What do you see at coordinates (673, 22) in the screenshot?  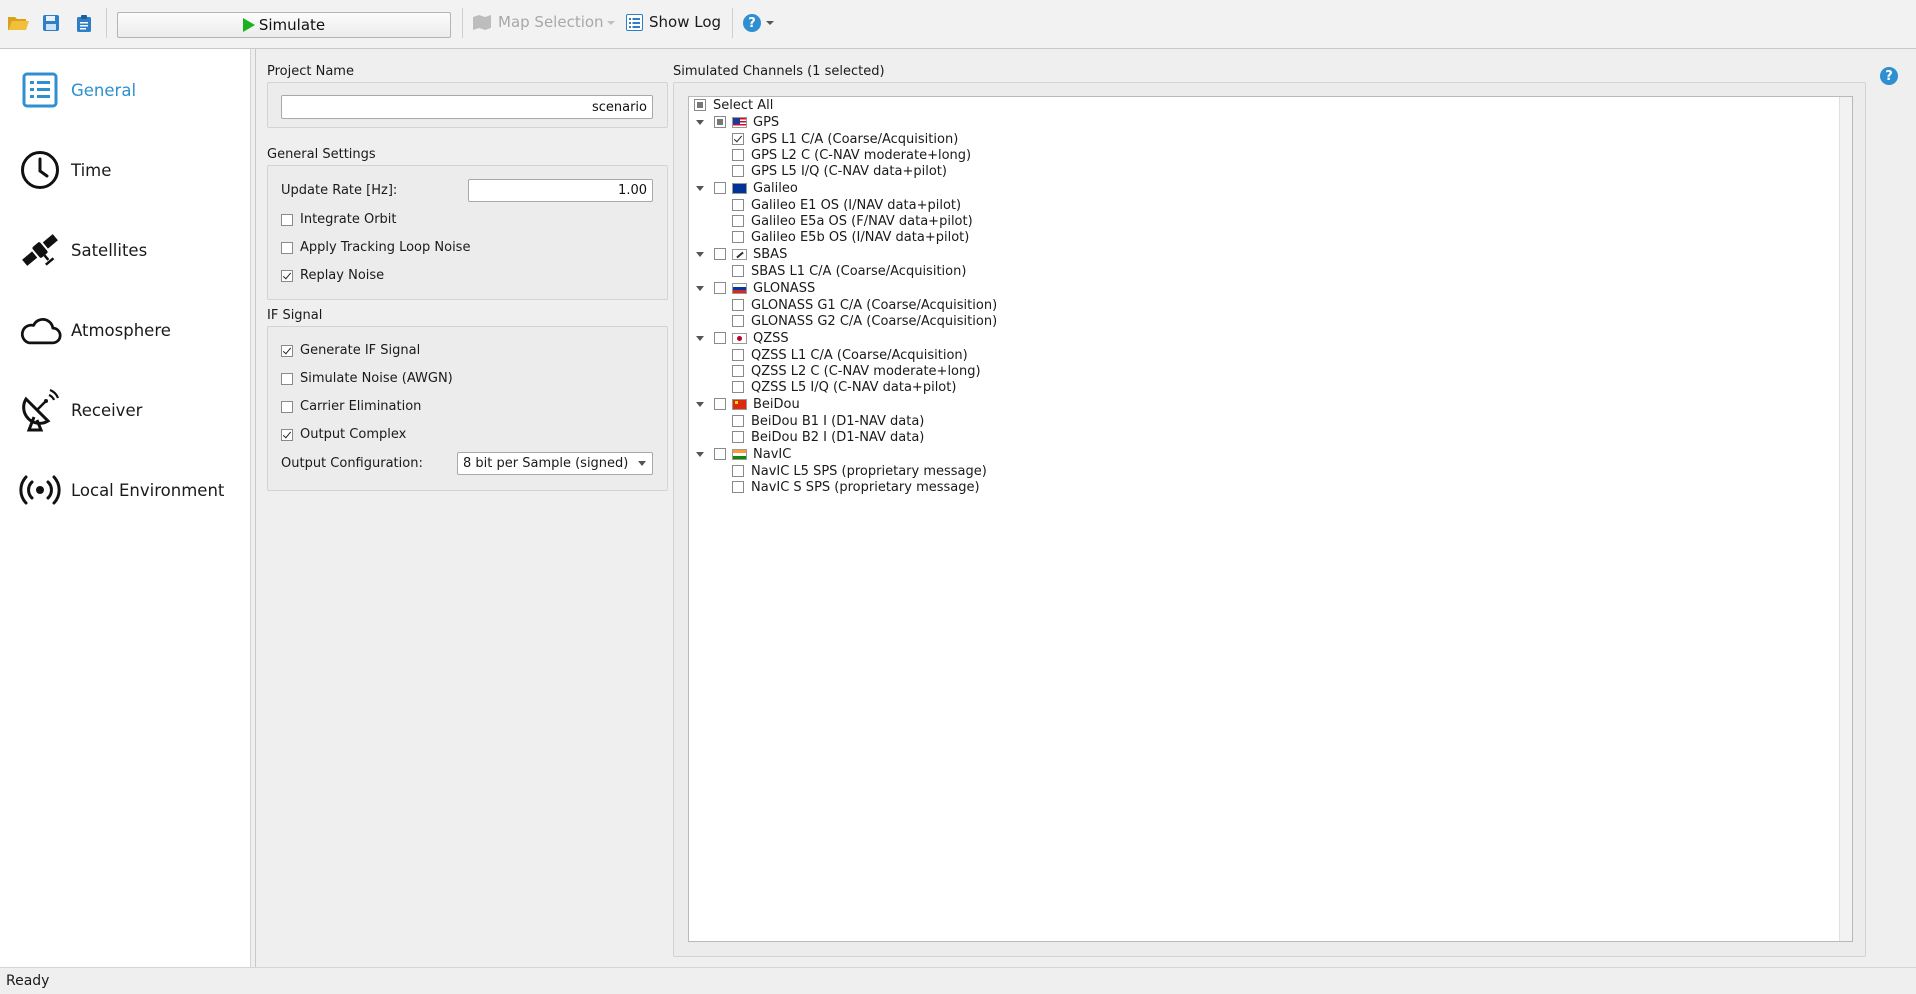 I see `show-log-button: Show Log` at bounding box center [673, 22].